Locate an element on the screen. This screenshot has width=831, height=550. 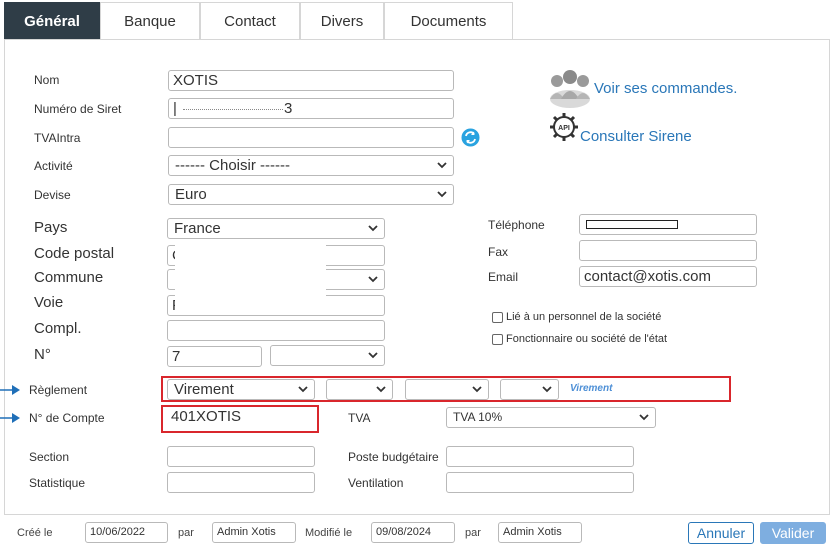
poste-budgetaire-label: Poste budgétaire is located at coordinates (393, 457).